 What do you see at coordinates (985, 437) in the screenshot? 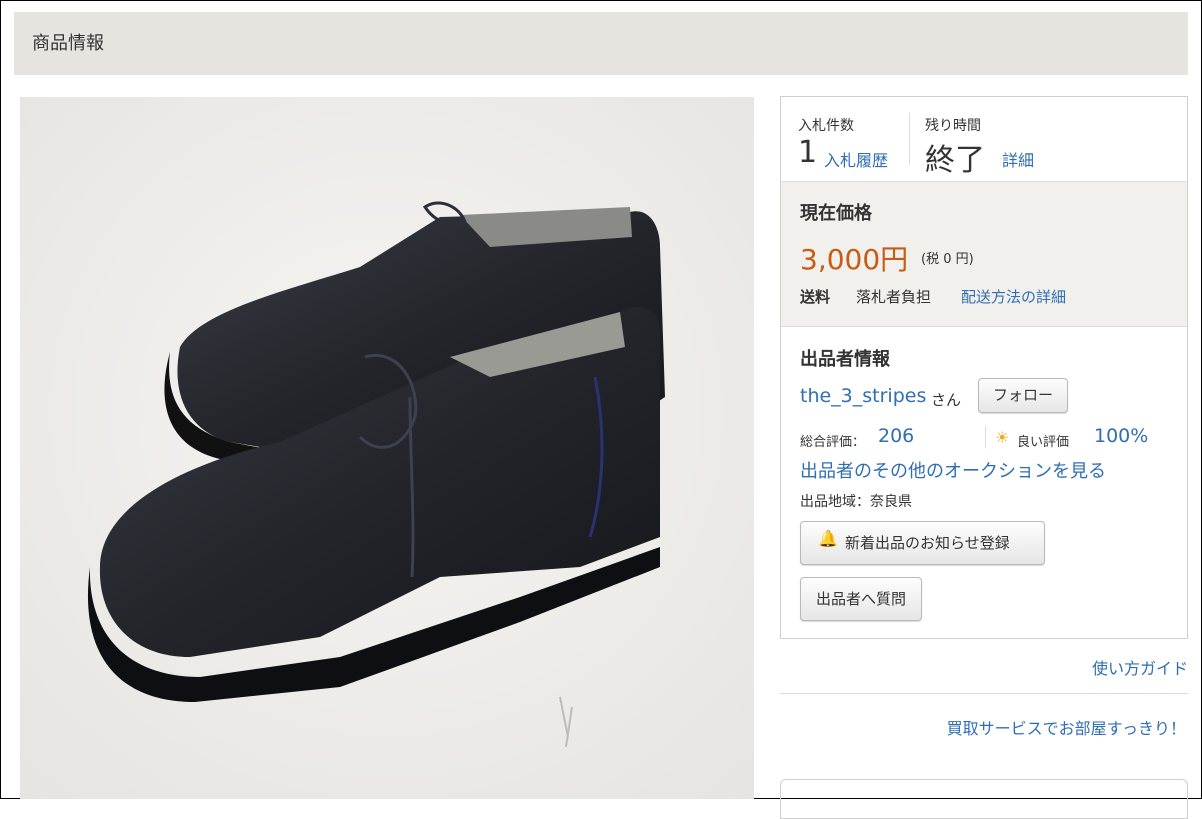
I see `rating-divider` at bounding box center [985, 437].